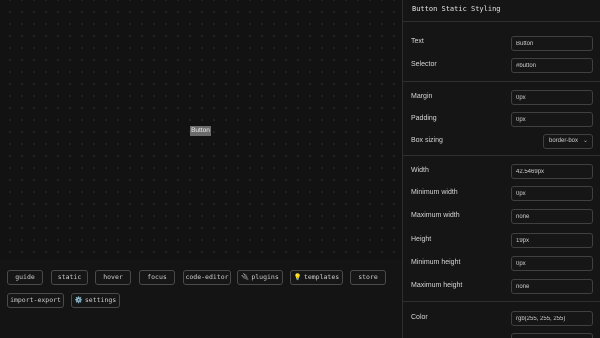 This screenshot has width=600, height=338. I want to click on gear-icon: ⚙️, so click(78, 300).